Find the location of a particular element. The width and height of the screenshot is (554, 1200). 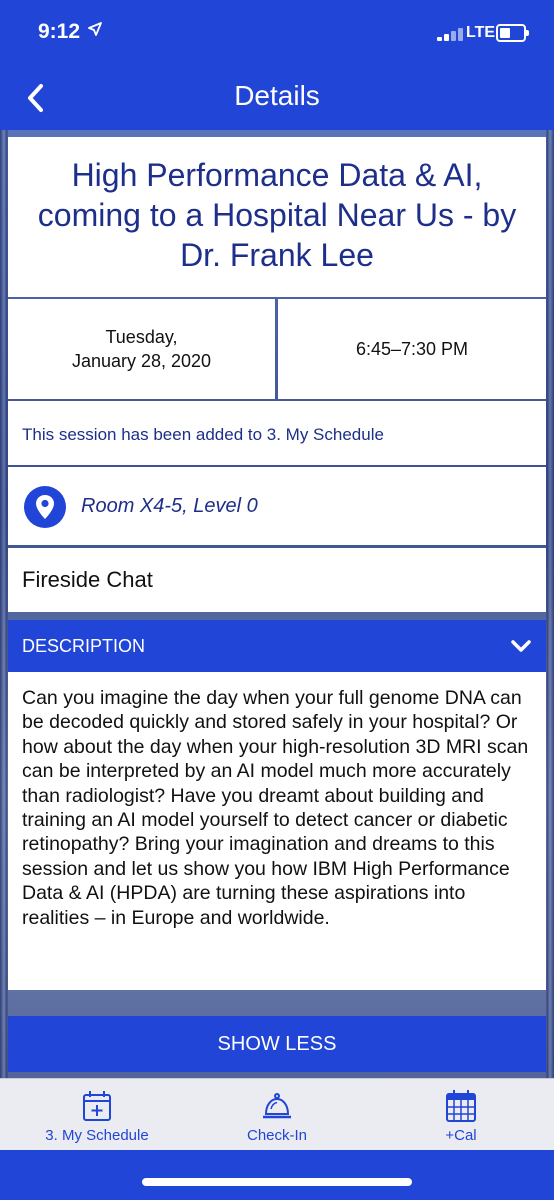

nav-bar: Details is located at coordinates (277, 98).